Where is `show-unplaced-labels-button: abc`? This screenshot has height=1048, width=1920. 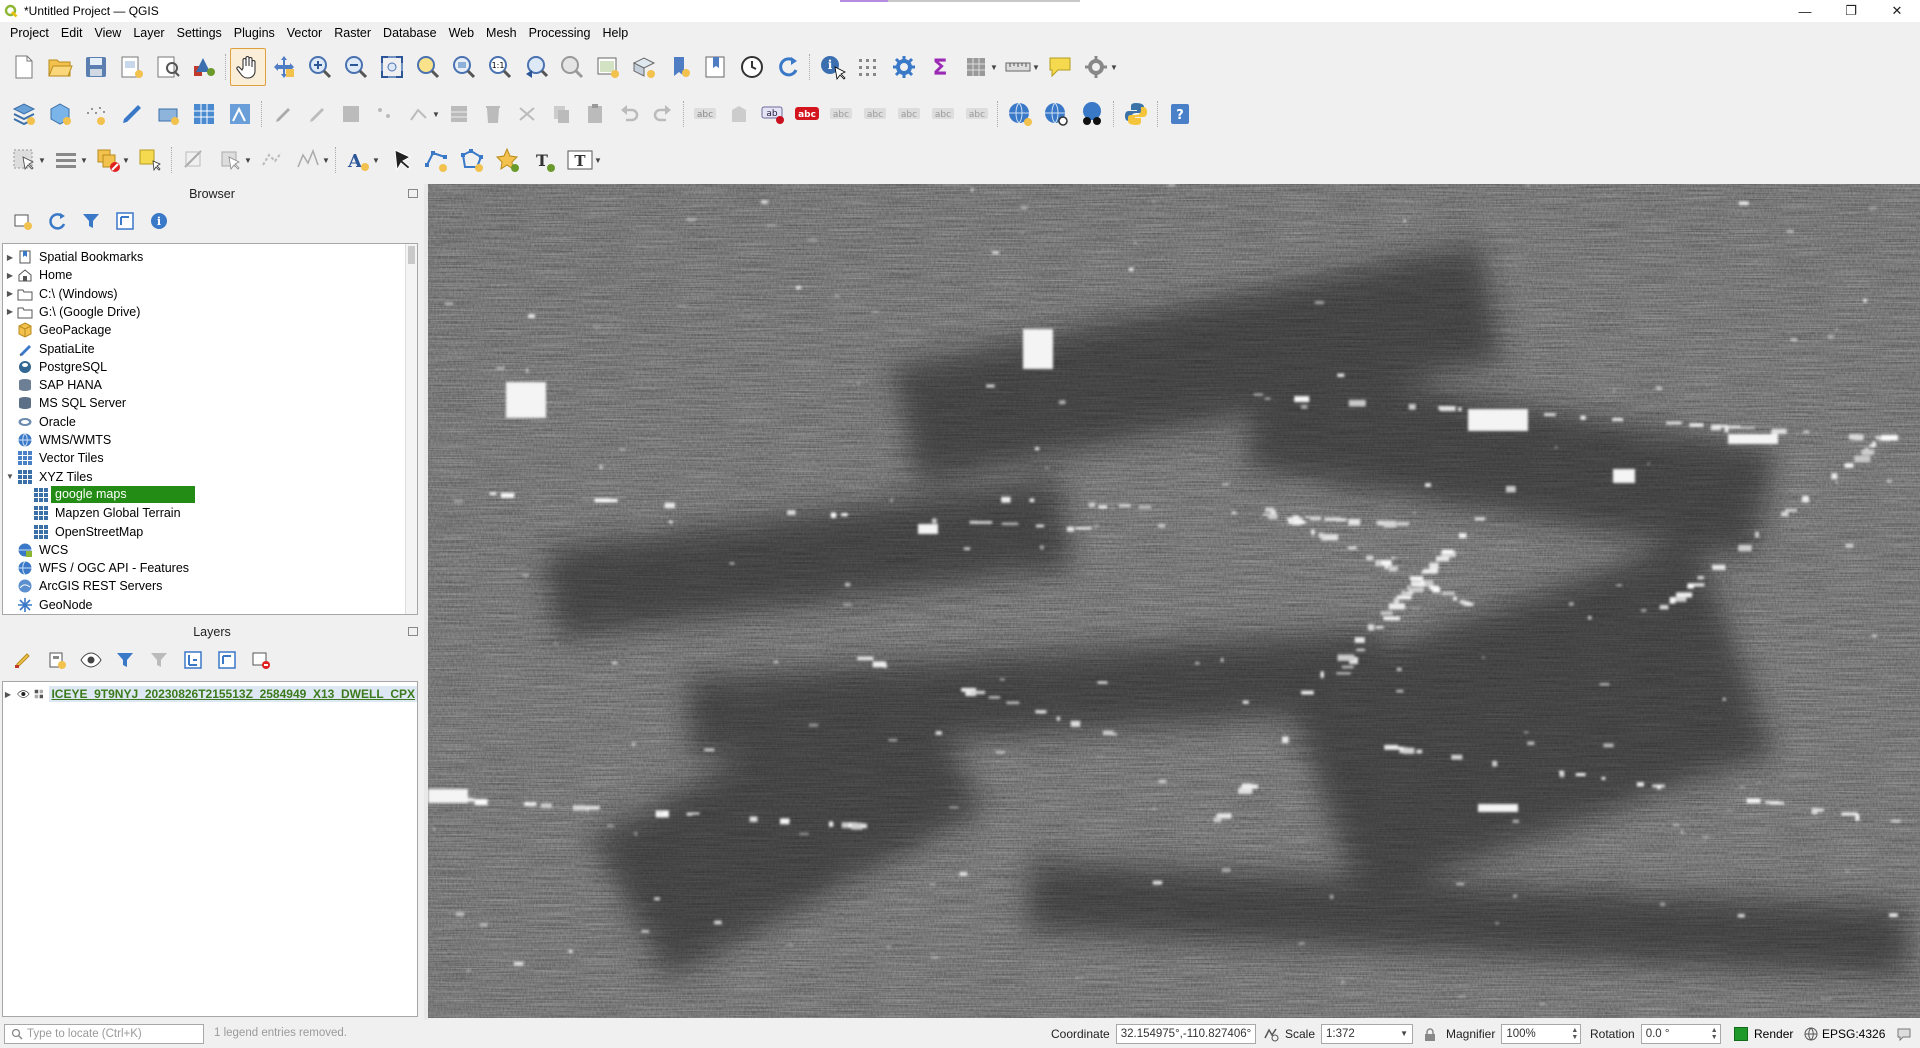
show-unplaced-labels-button: abc is located at coordinates (807, 114).